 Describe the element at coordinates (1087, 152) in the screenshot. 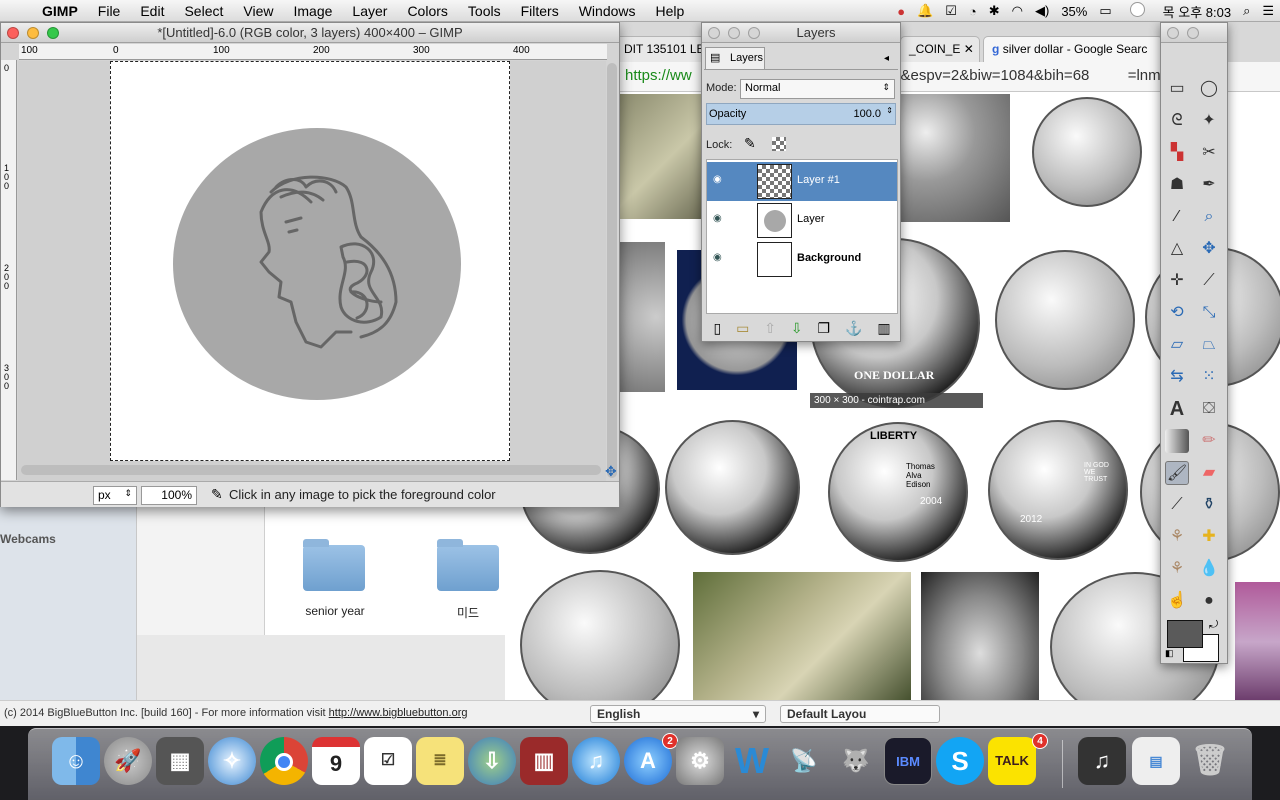

I see `result-image-morgan-dollar` at that location.